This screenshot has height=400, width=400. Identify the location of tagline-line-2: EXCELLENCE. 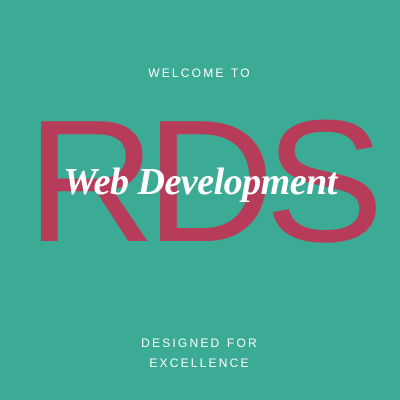
(200, 363).